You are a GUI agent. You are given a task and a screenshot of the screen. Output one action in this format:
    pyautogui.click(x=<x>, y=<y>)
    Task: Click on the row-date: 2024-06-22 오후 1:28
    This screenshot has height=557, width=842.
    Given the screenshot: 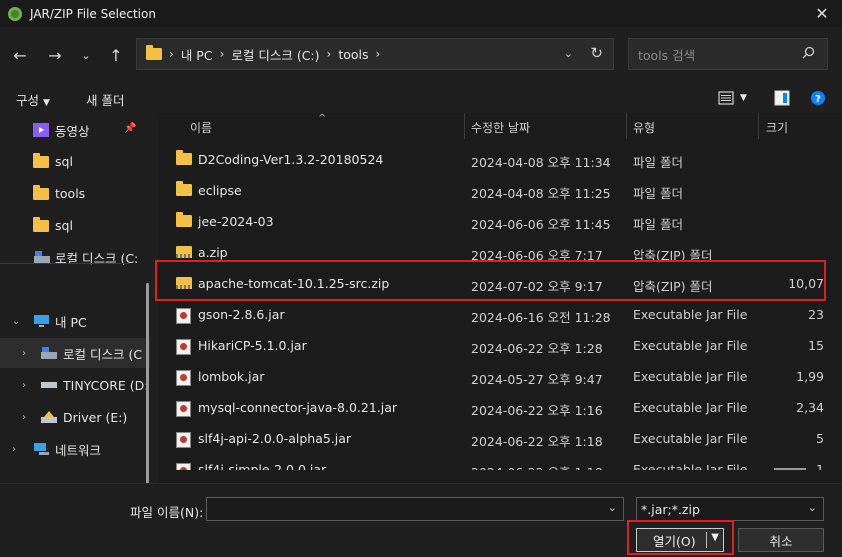 What is the action you would take?
    pyautogui.click(x=537, y=348)
    